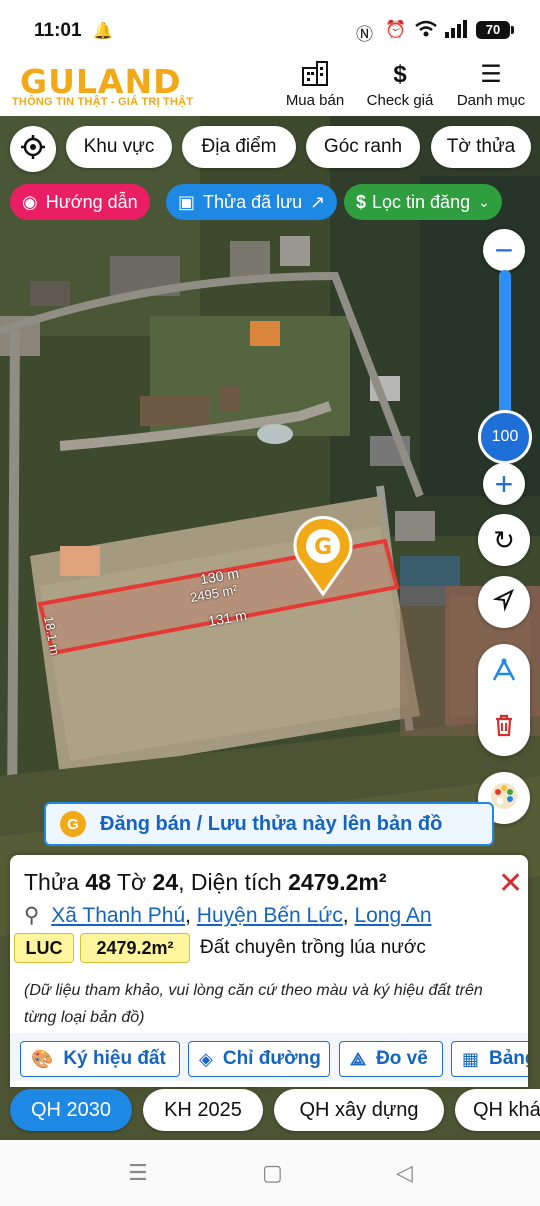 Image resolution: width=540 pixels, height=1206 pixels. Describe the element at coordinates (114, 1058) in the screenshot. I see `land-symbol-label: Ký hiệu đất` at that location.